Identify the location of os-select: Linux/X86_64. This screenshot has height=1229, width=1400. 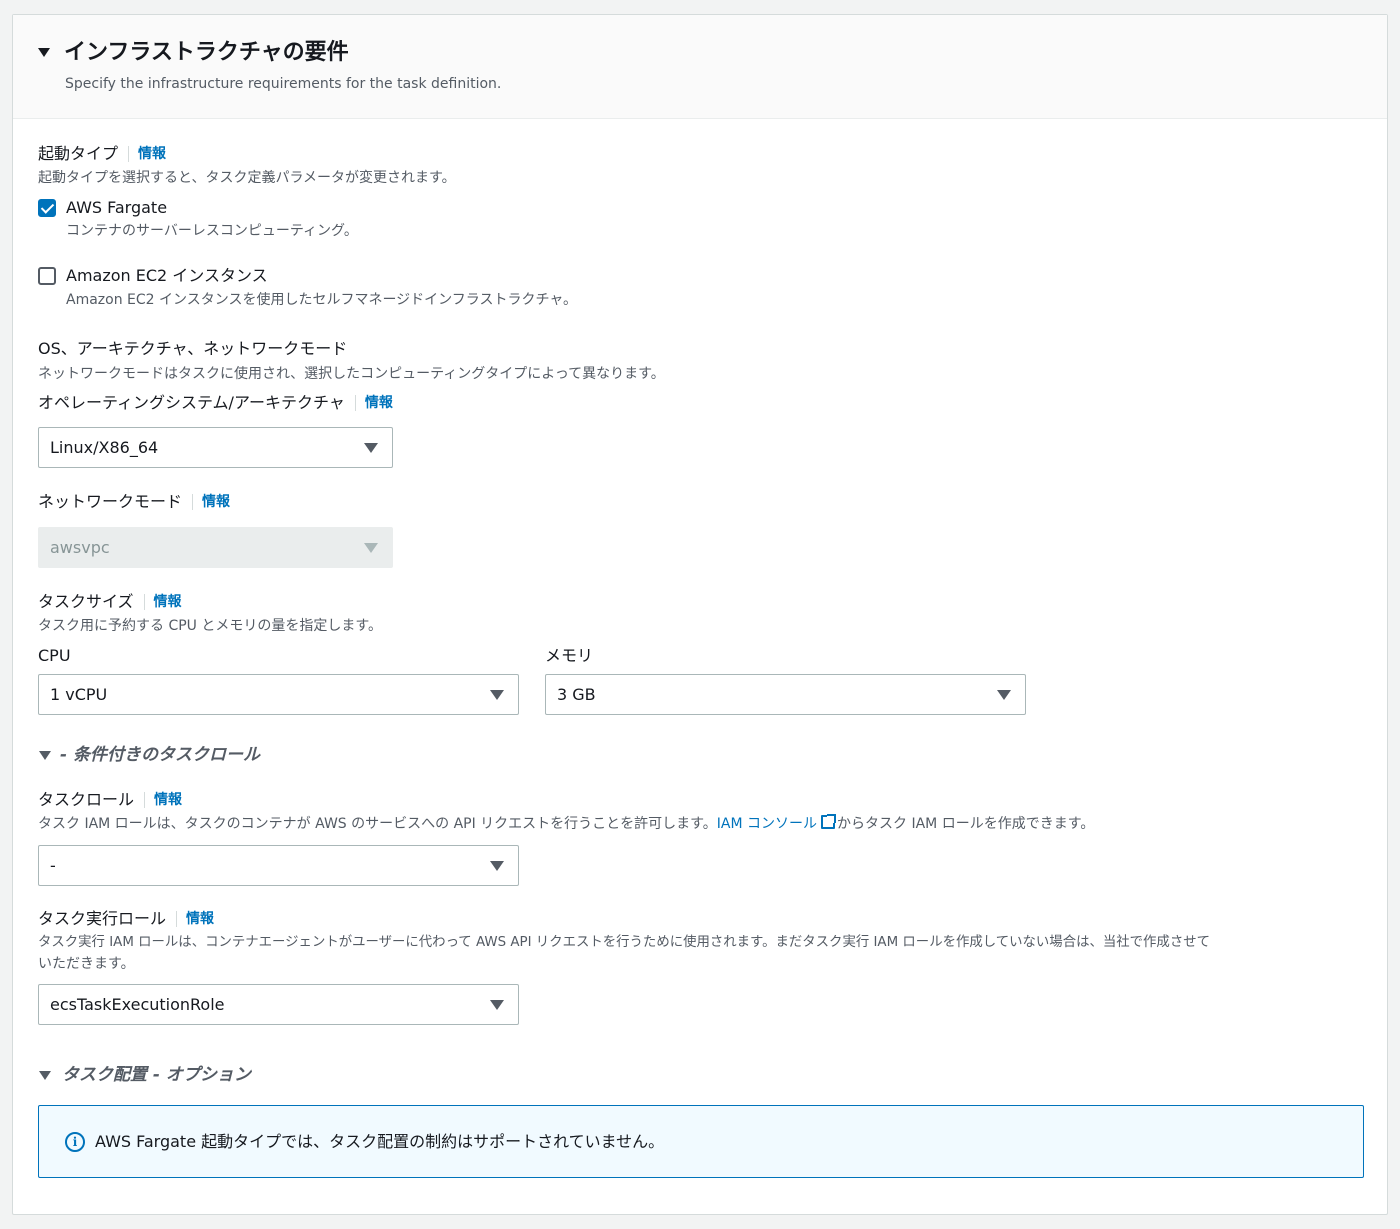
(215, 447).